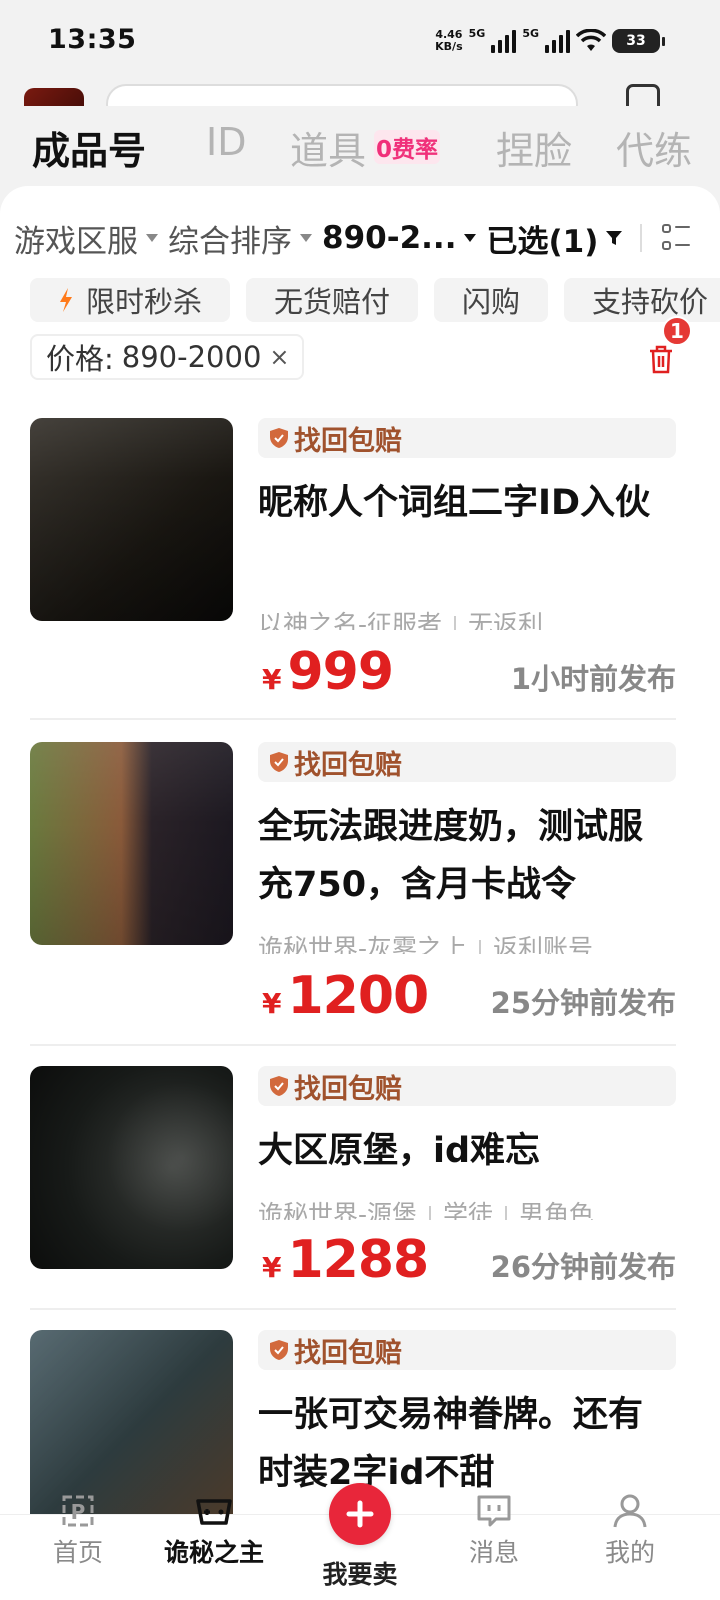  Describe the element at coordinates (676, 238) in the screenshot. I see `grid-view-icon` at that location.